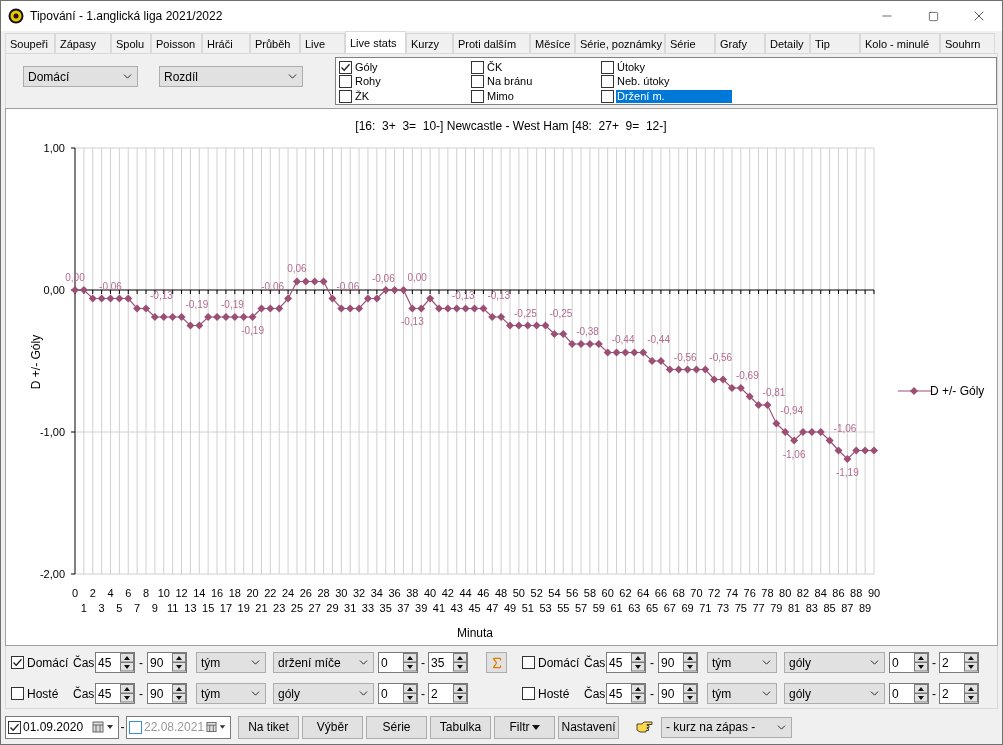 The image size is (1003, 745). What do you see at coordinates (176, 43) in the screenshot?
I see `tab: Poisson` at bounding box center [176, 43].